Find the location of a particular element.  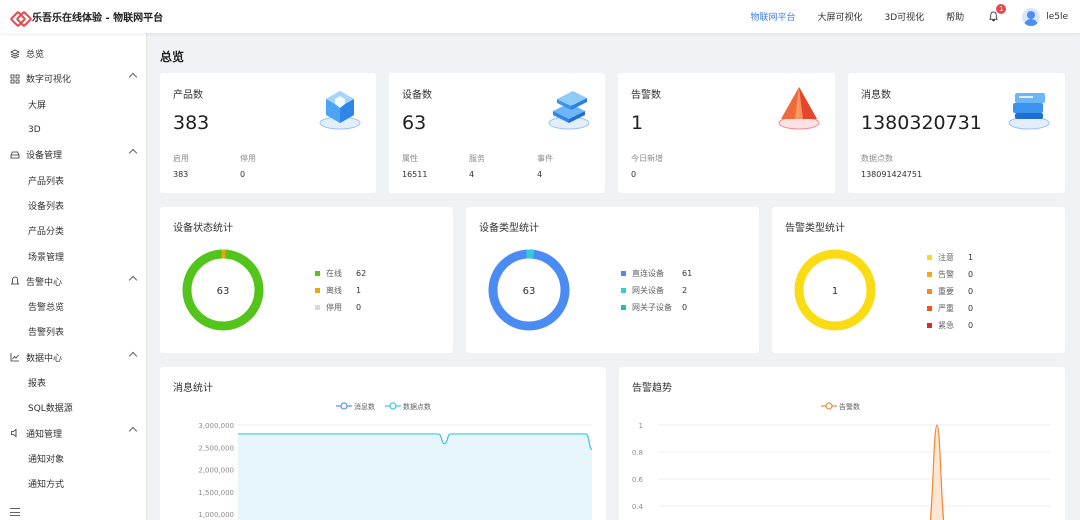

legend-item: 注意 1 is located at coordinates (950, 257).